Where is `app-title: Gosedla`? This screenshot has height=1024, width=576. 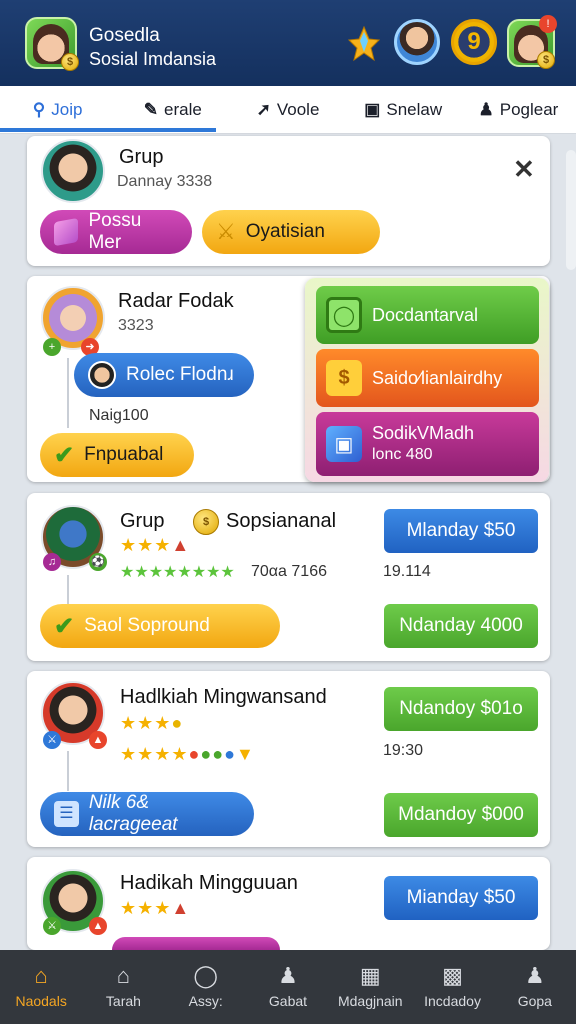
app-title: Gosedla is located at coordinates (124, 35).